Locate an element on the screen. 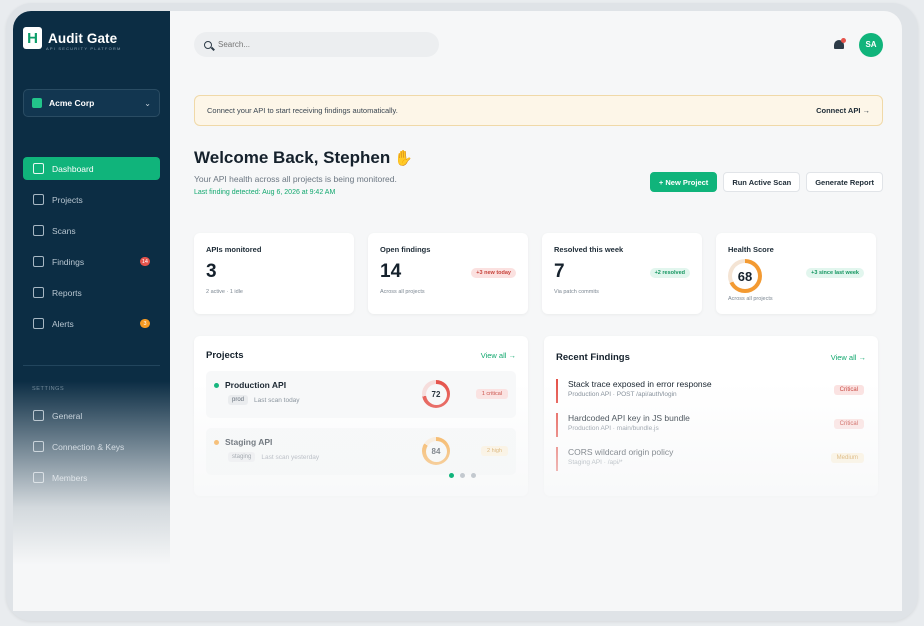  health-score-value: 68 is located at coordinates (745, 276).